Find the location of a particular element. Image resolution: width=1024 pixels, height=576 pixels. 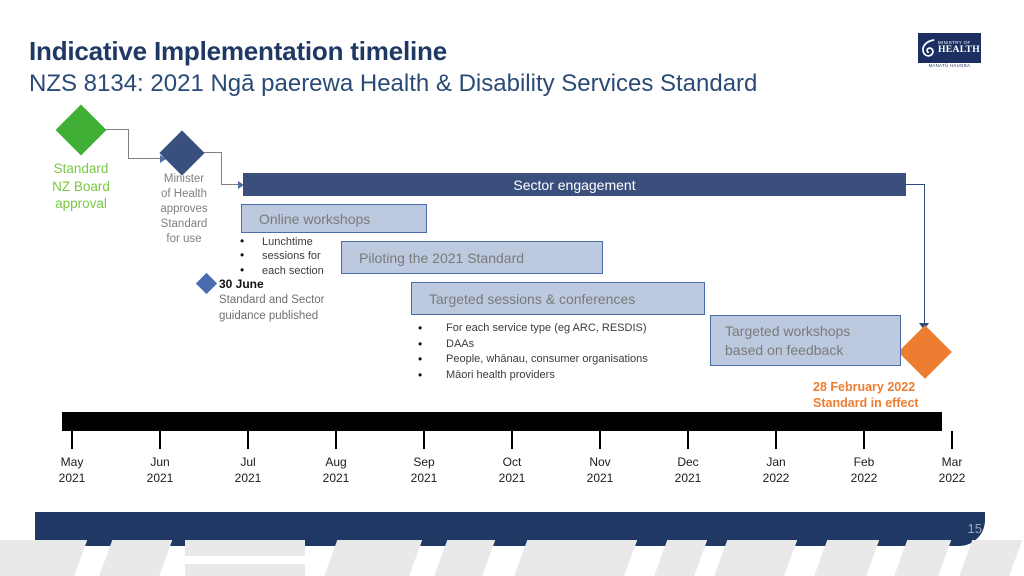

targeted-workshops-line-2: based on feedback is located at coordinates (784, 349).